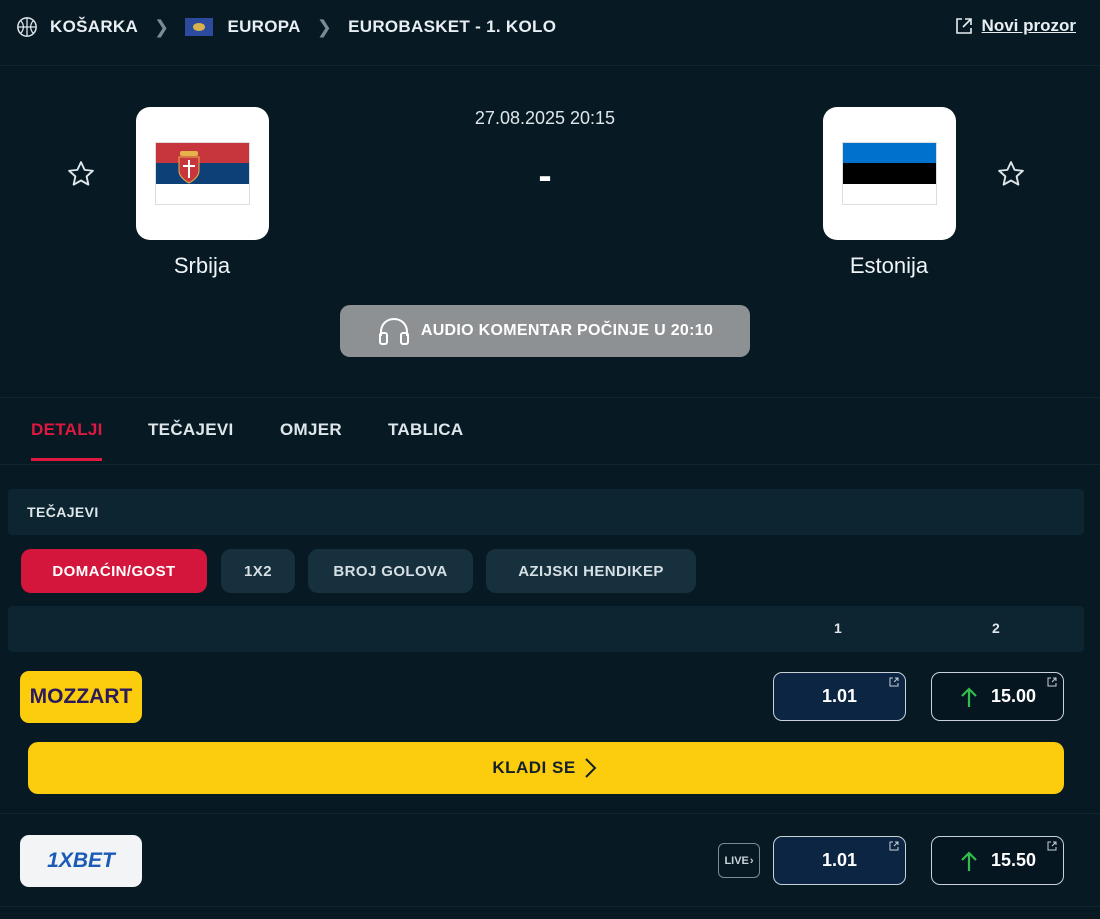 Image resolution: width=1100 pixels, height=919 pixels. Describe the element at coordinates (1028, 25) in the screenshot. I see `new-window-label: Novi prozor` at that location.